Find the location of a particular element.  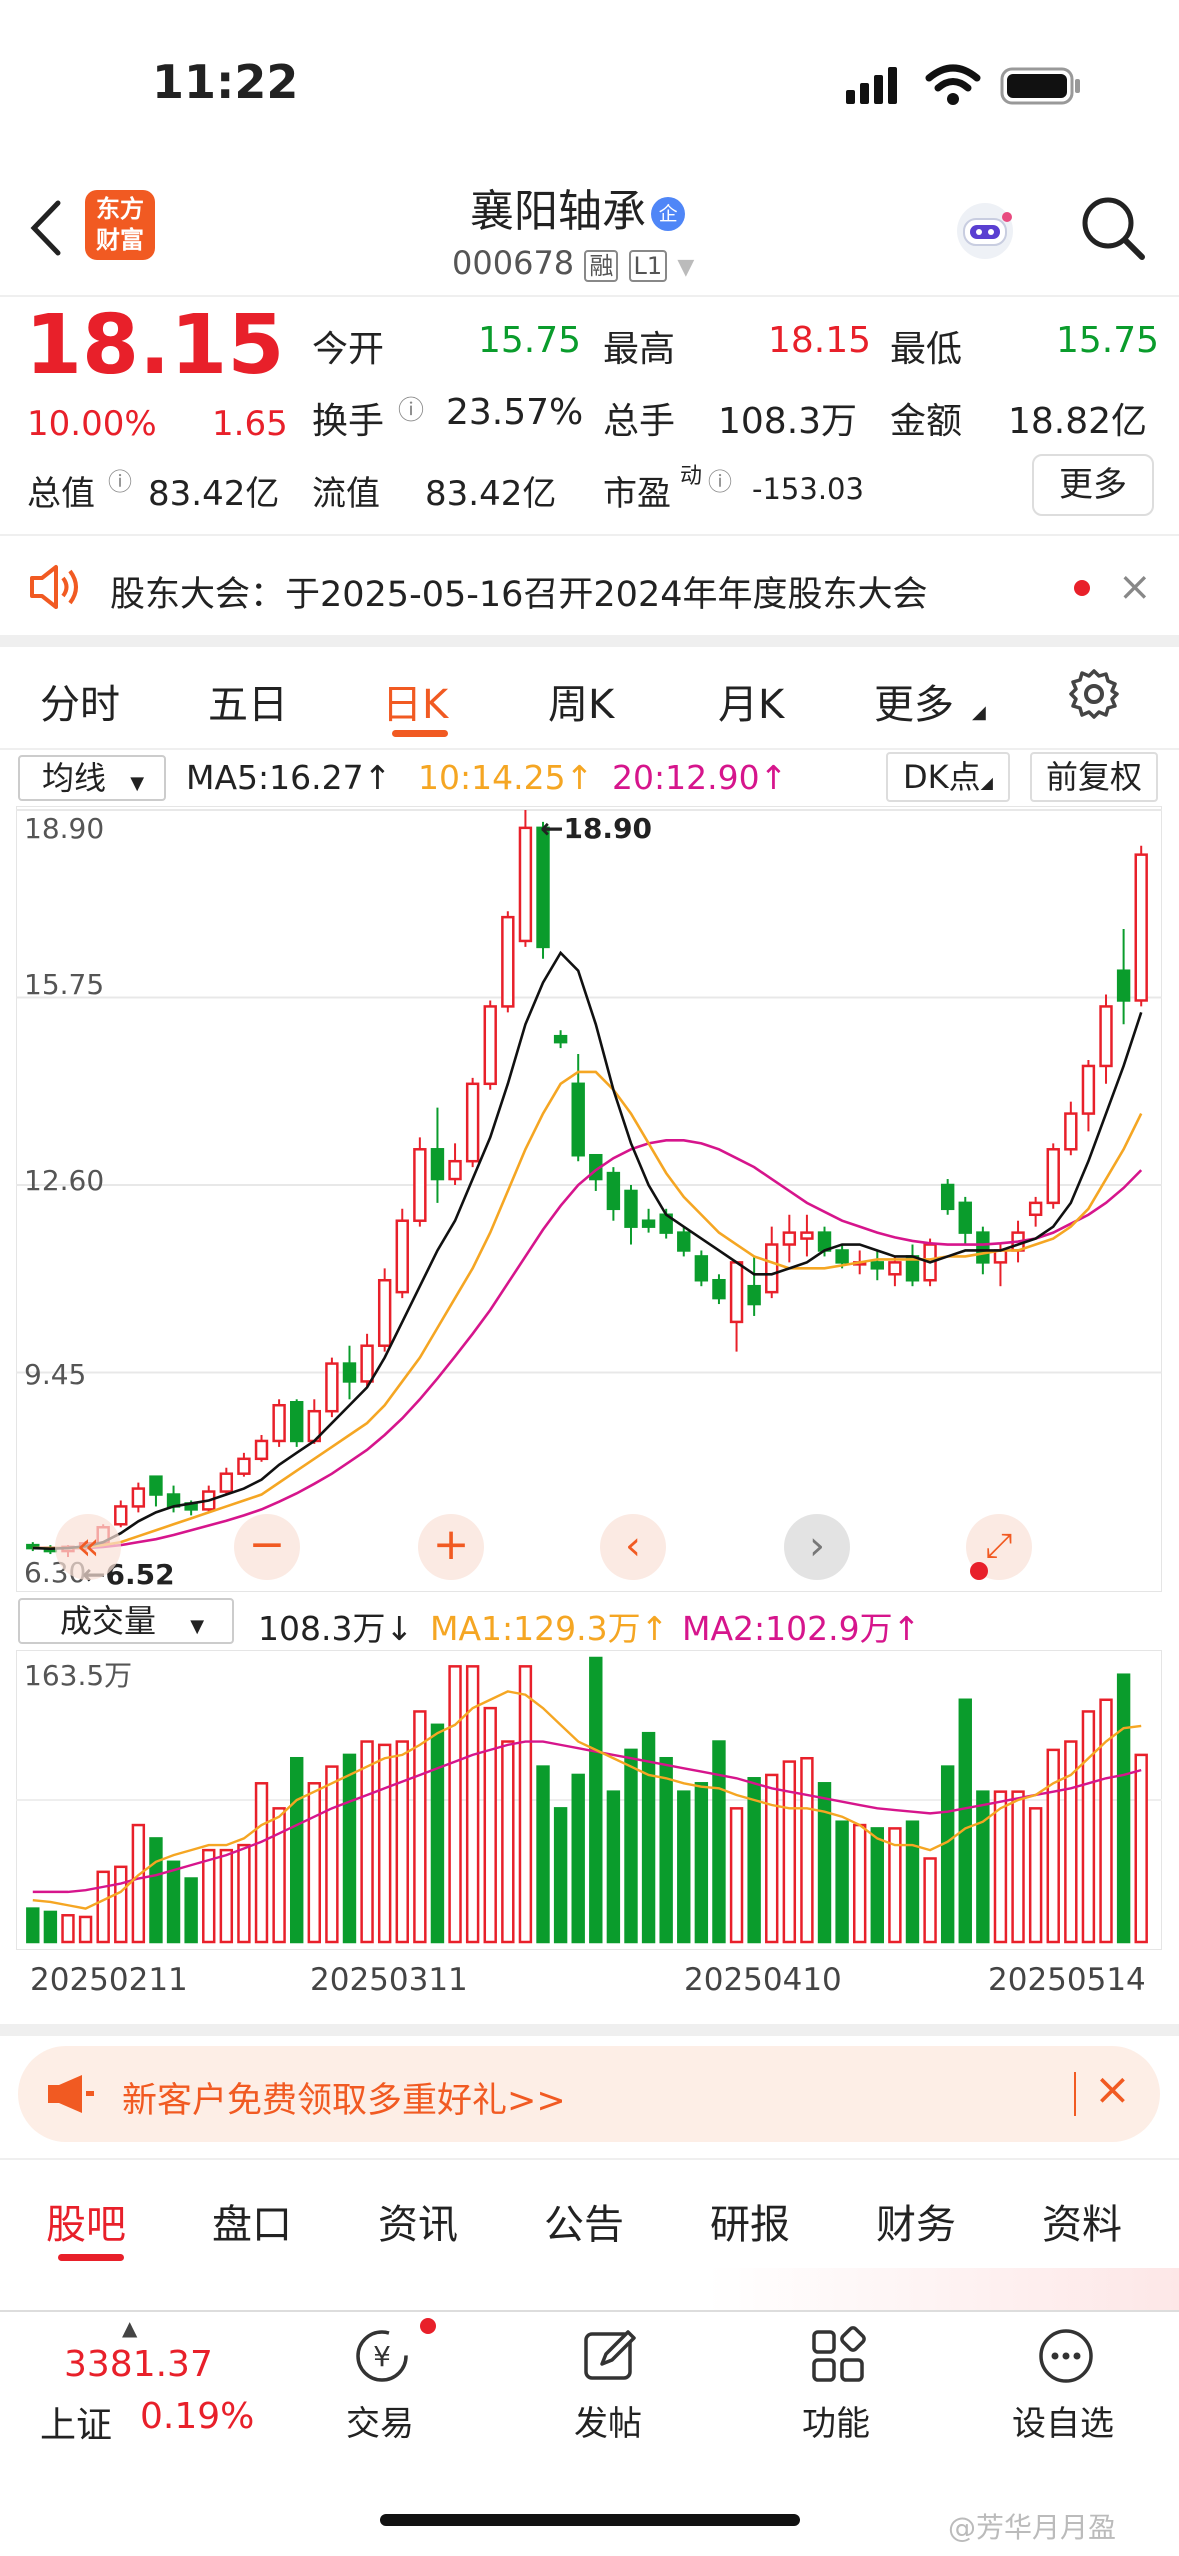

index-name: 上证 is located at coordinates (76, 2425).